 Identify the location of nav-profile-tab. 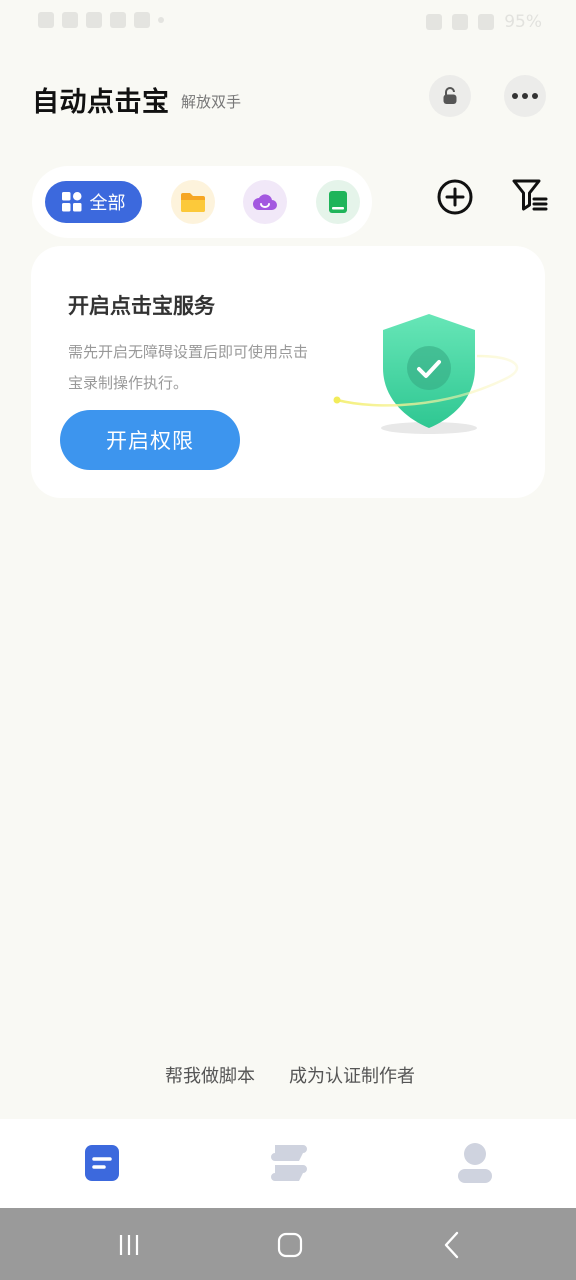
(475, 1163).